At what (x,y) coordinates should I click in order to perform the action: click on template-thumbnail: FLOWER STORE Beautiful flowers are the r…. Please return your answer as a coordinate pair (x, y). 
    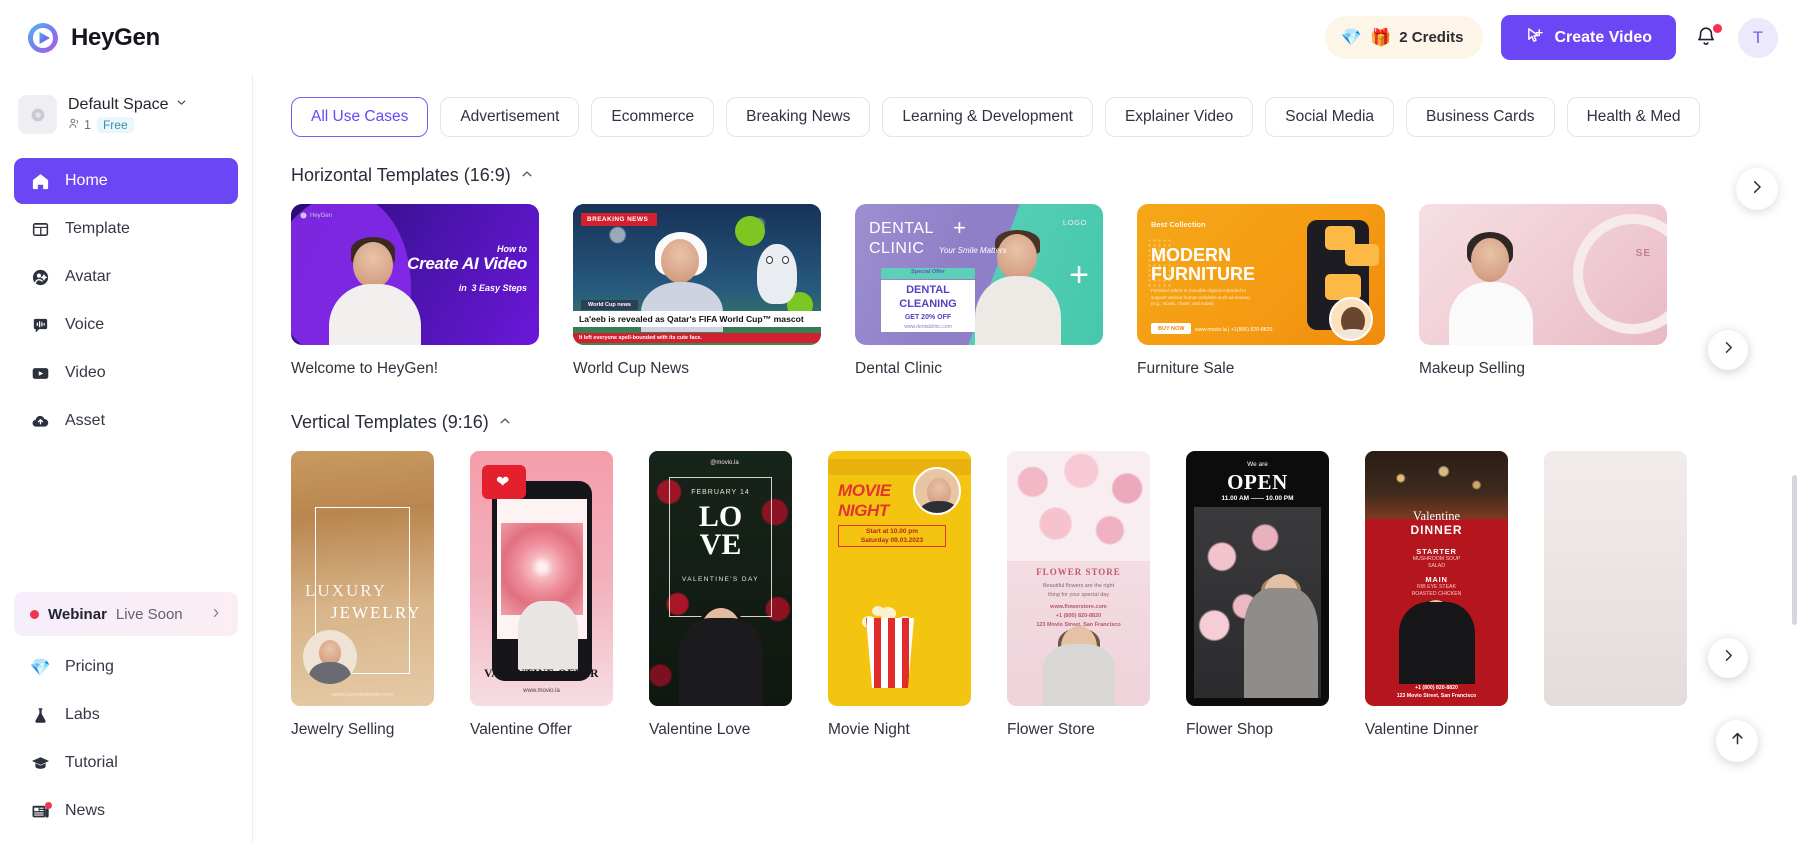
    Looking at the image, I should click on (1078, 578).